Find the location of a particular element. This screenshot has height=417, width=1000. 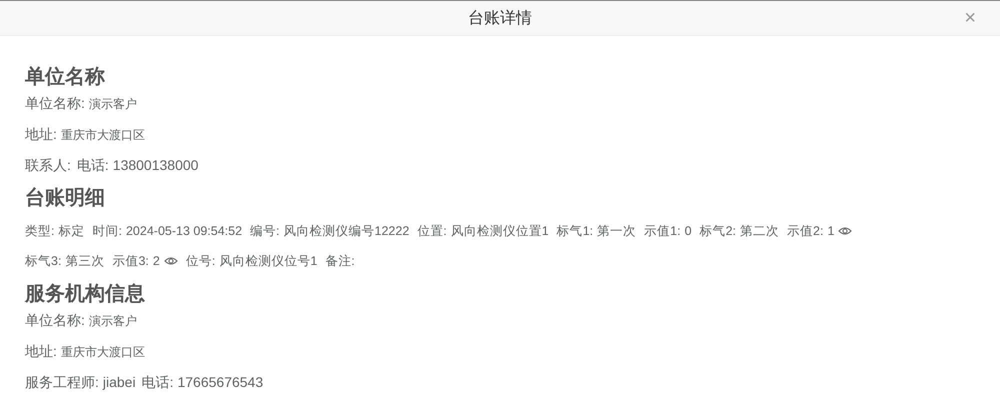

detail-field: 示值3: 2 is located at coordinates (136, 261).